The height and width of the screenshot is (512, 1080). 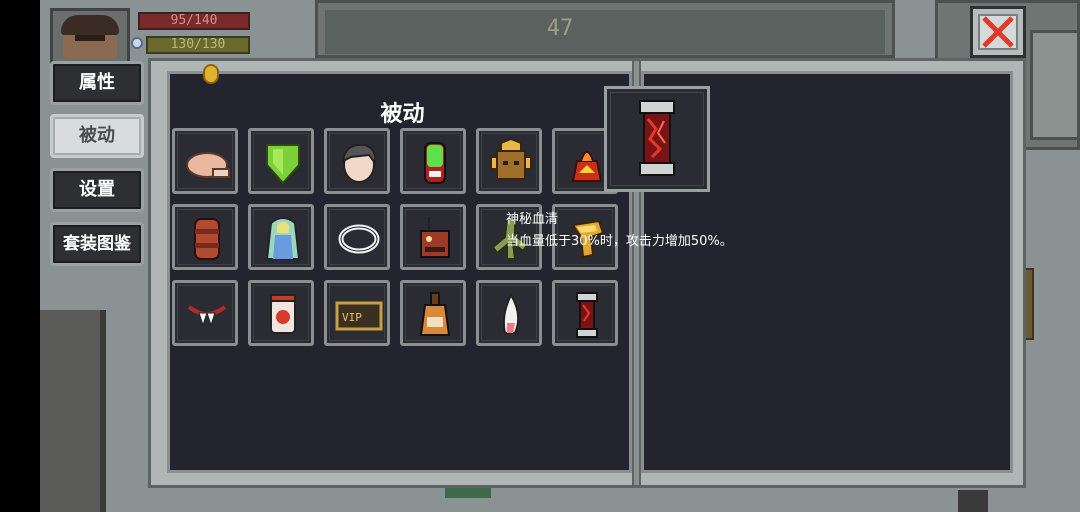 I want to click on passive-item-slot: VIP, so click(x=357, y=313).